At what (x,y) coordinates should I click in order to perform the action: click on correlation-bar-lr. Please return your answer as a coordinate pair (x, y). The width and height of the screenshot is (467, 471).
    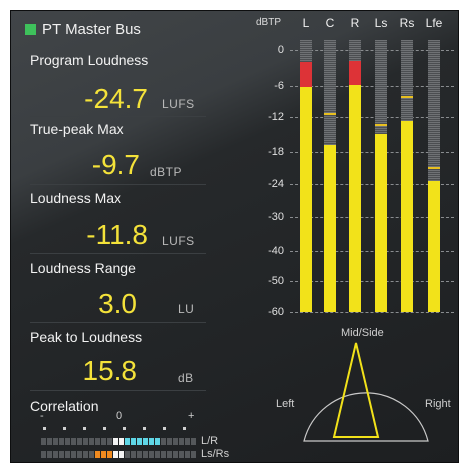
    Looking at the image, I should click on (119, 441).